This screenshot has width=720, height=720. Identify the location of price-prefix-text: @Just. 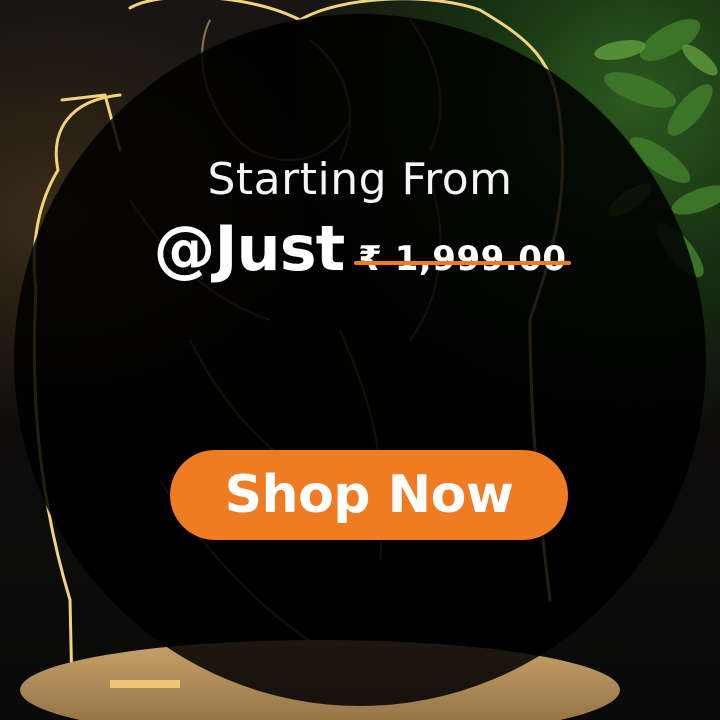
(249, 248).